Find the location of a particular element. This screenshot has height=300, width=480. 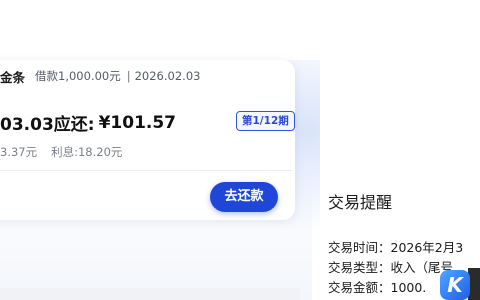

period-badge: 第1/12期 is located at coordinates (265, 121).